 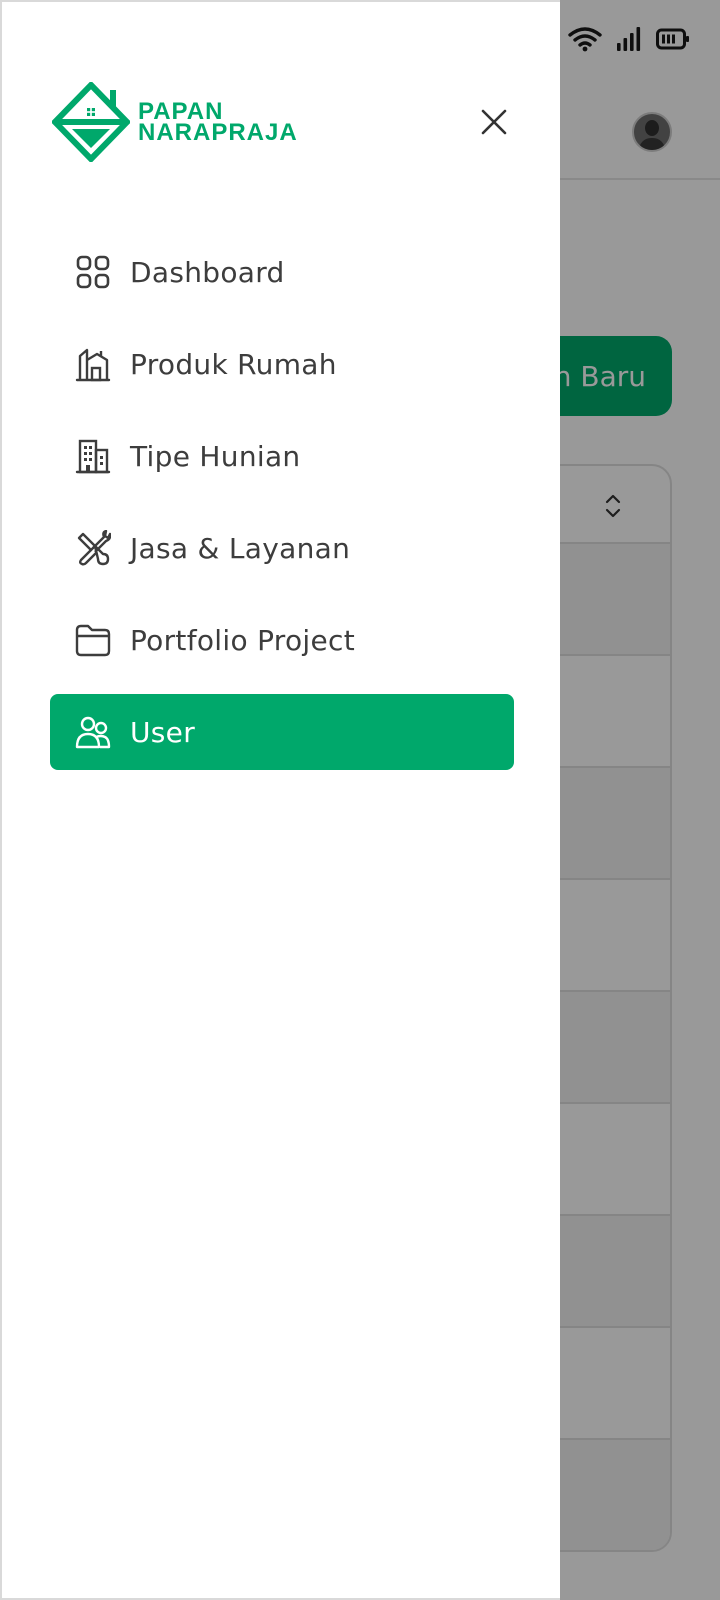 I want to click on menu-item-tipe-hunian: Tipe Hunian, so click(x=282, y=456).